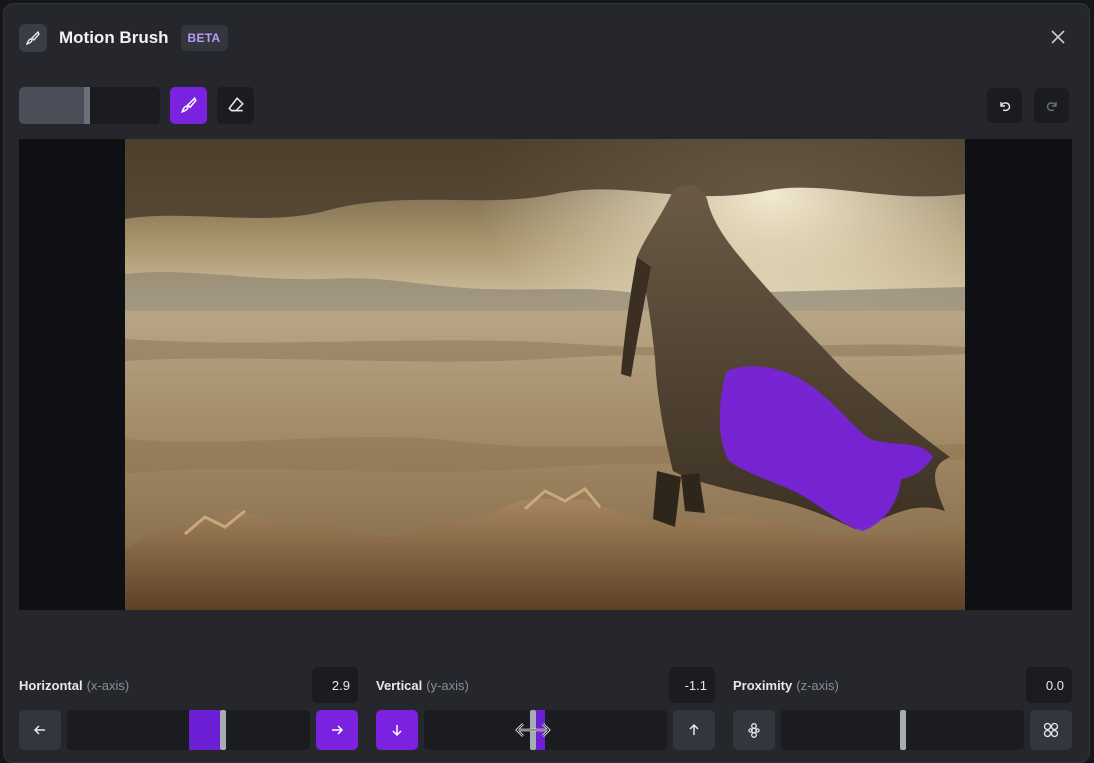  I want to click on history-controls, so click(1022, 105).